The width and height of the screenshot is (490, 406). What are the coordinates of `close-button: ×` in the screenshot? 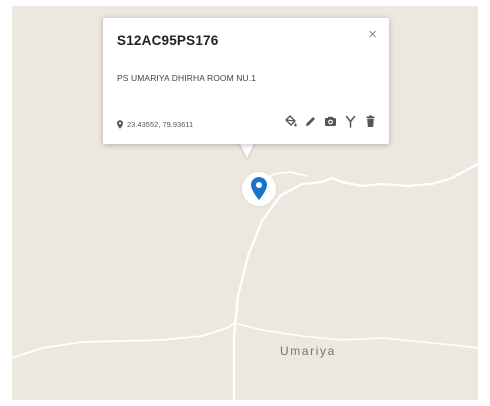 It's located at (372, 34).